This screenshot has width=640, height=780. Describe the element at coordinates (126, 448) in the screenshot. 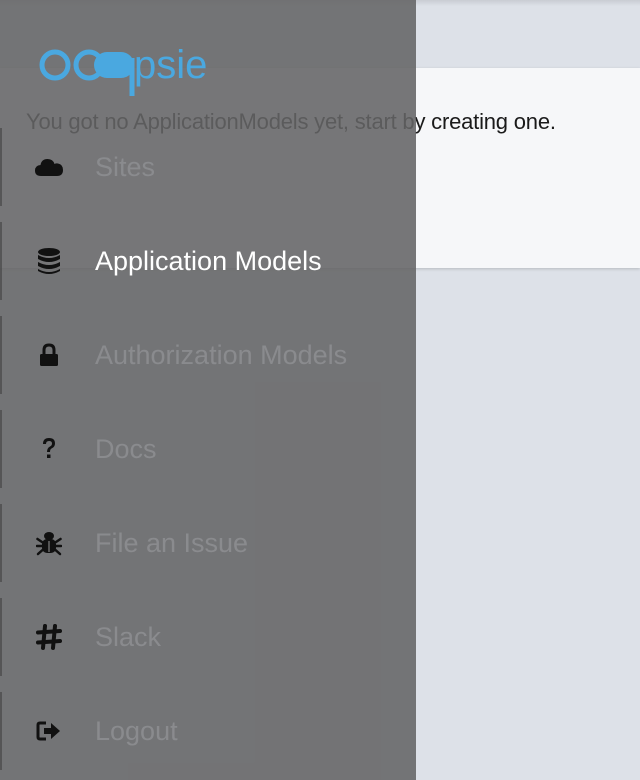

I see `sidebar-item-label: Docs` at that location.